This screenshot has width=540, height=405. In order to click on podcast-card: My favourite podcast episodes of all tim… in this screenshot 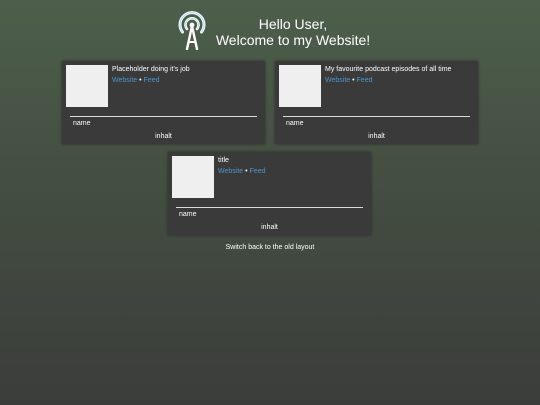, I will do `click(376, 102)`.